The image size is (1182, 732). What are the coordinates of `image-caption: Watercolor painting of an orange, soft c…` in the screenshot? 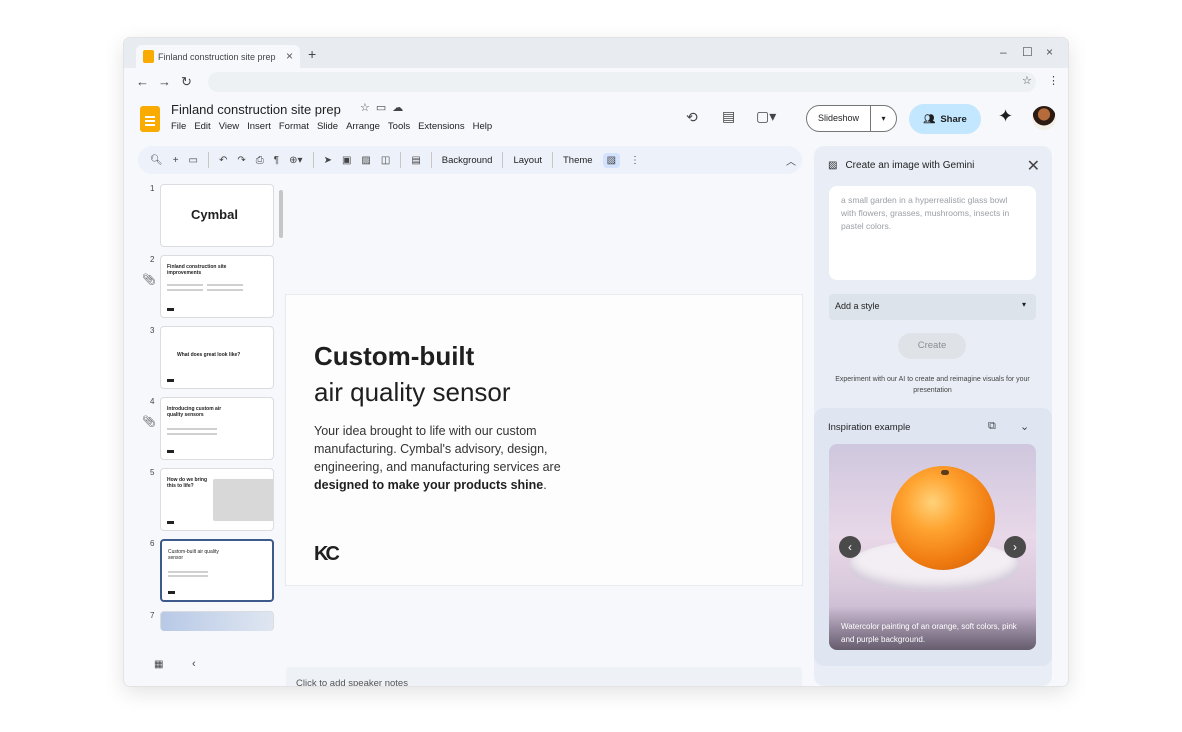 It's located at (932, 628).